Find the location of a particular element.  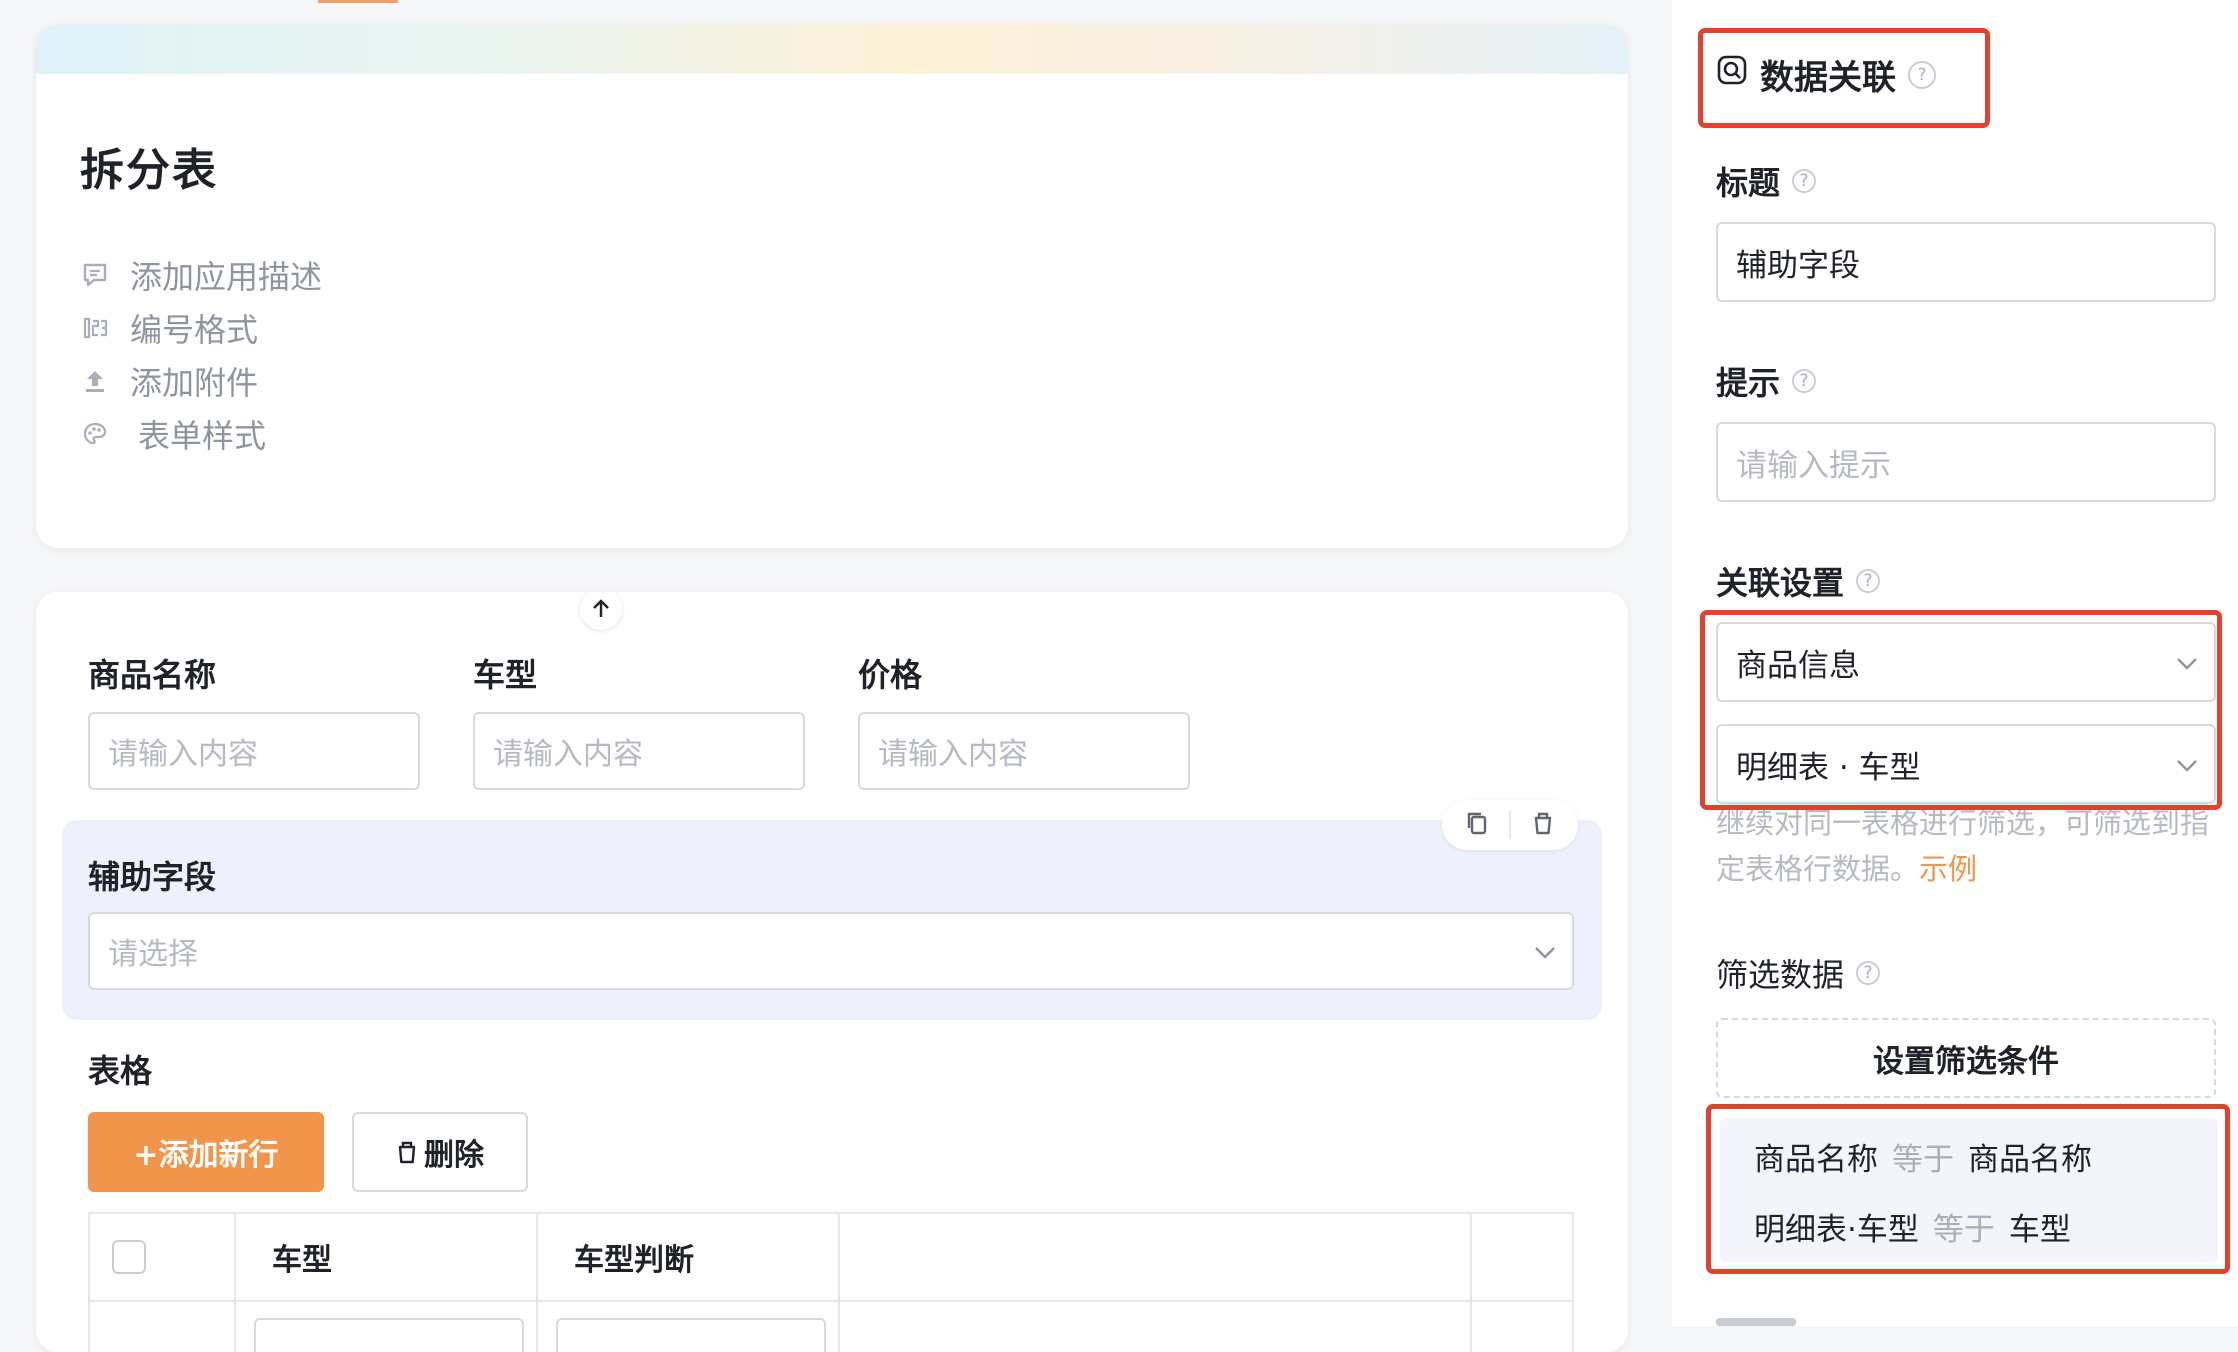

link-detail-value: 明细表 · 车型 is located at coordinates (1828, 767).